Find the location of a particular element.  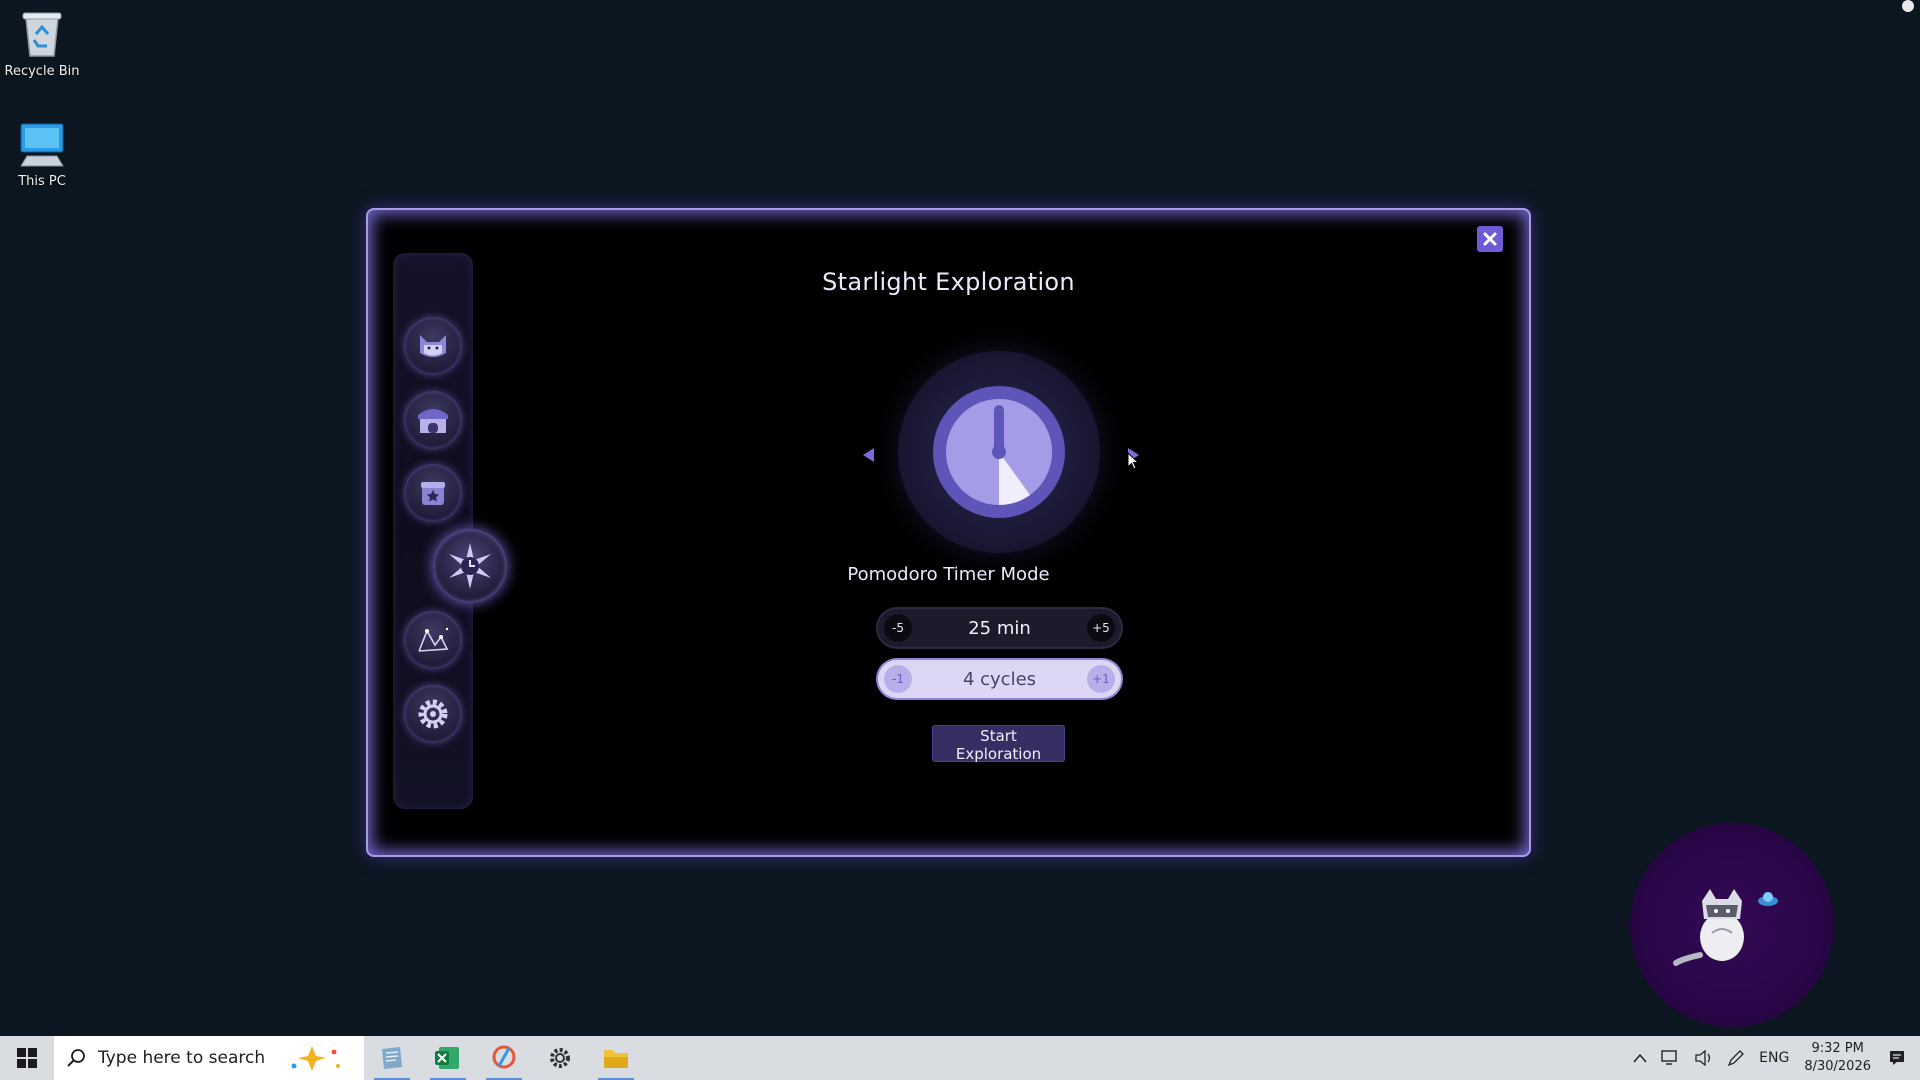

sidebar-item-cat is located at coordinates (433, 346).